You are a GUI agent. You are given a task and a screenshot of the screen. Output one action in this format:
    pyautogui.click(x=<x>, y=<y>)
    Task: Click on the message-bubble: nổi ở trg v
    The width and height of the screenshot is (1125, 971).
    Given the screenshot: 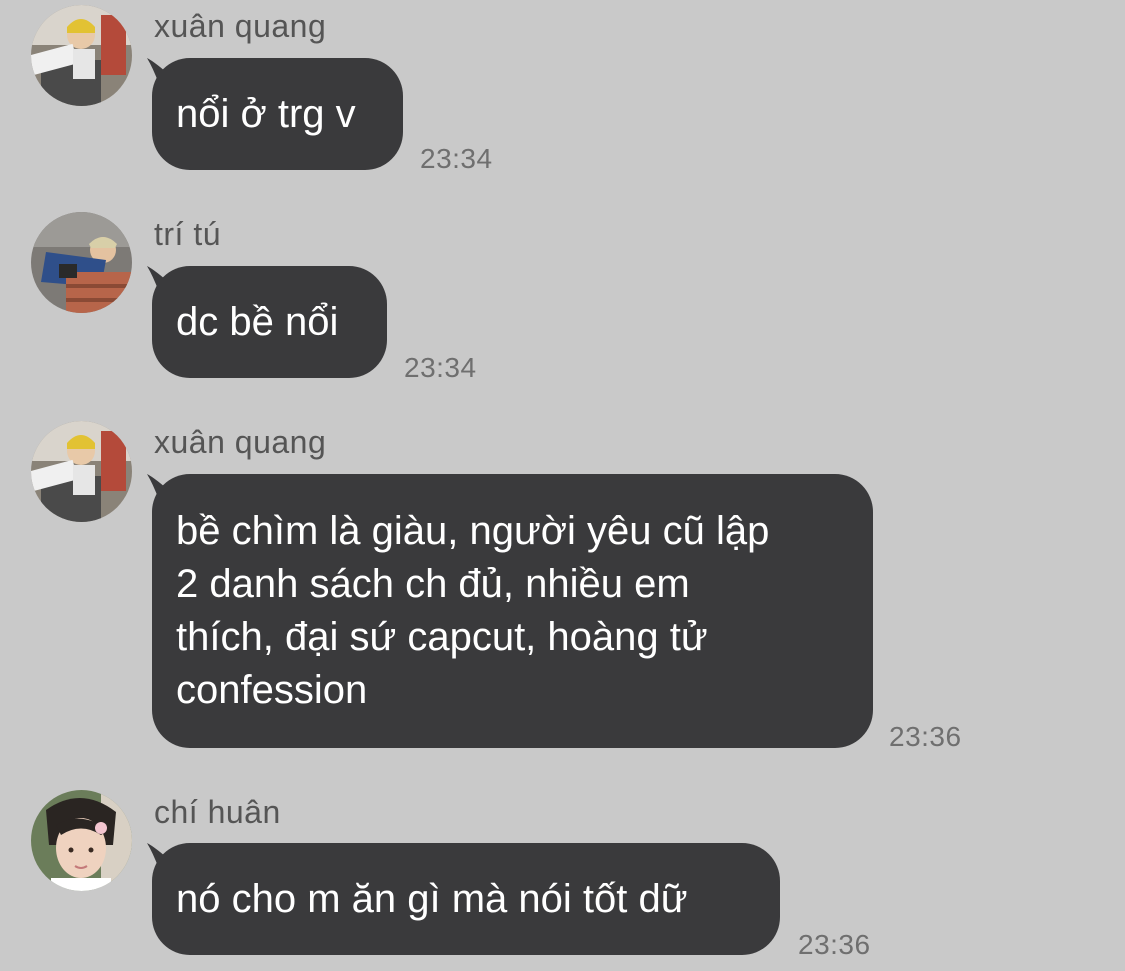 What is the action you would take?
    pyautogui.click(x=275, y=114)
    